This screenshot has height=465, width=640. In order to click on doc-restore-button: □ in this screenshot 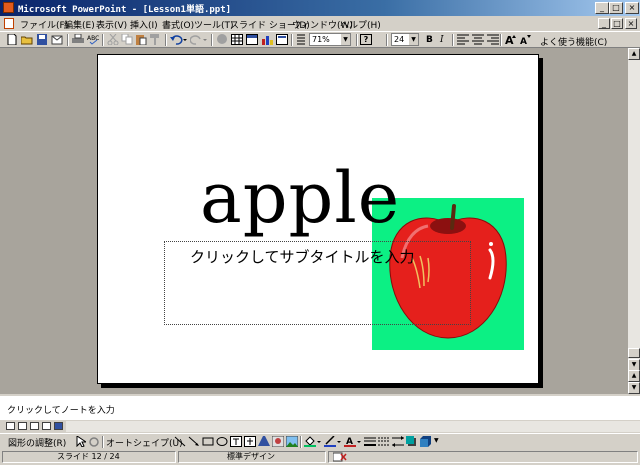, I will do `click(617, 23)`.